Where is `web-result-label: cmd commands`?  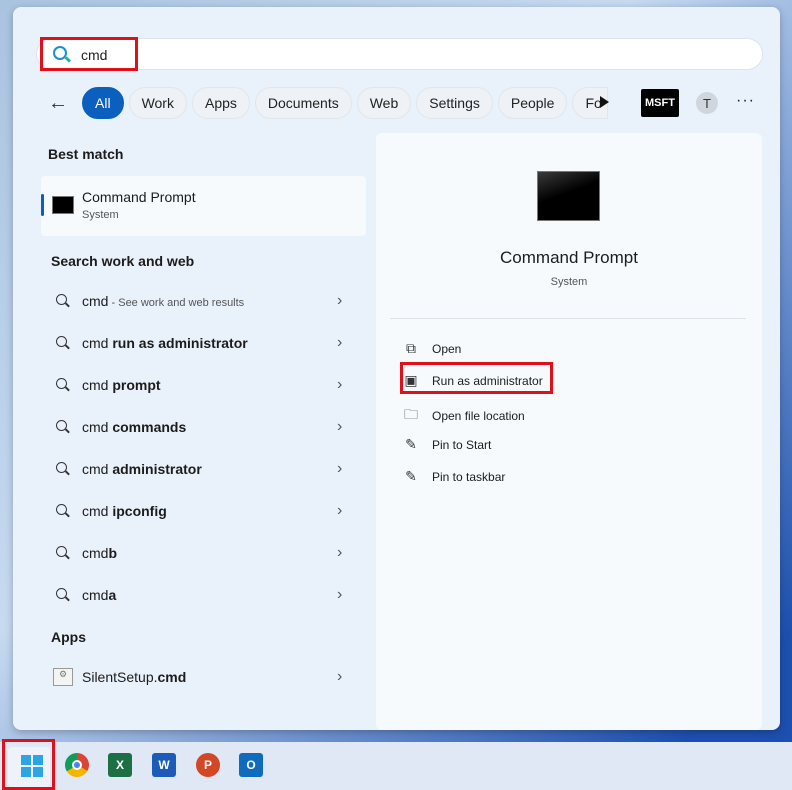 web-result-label: cmd commands is located at coordinates (134, 427).